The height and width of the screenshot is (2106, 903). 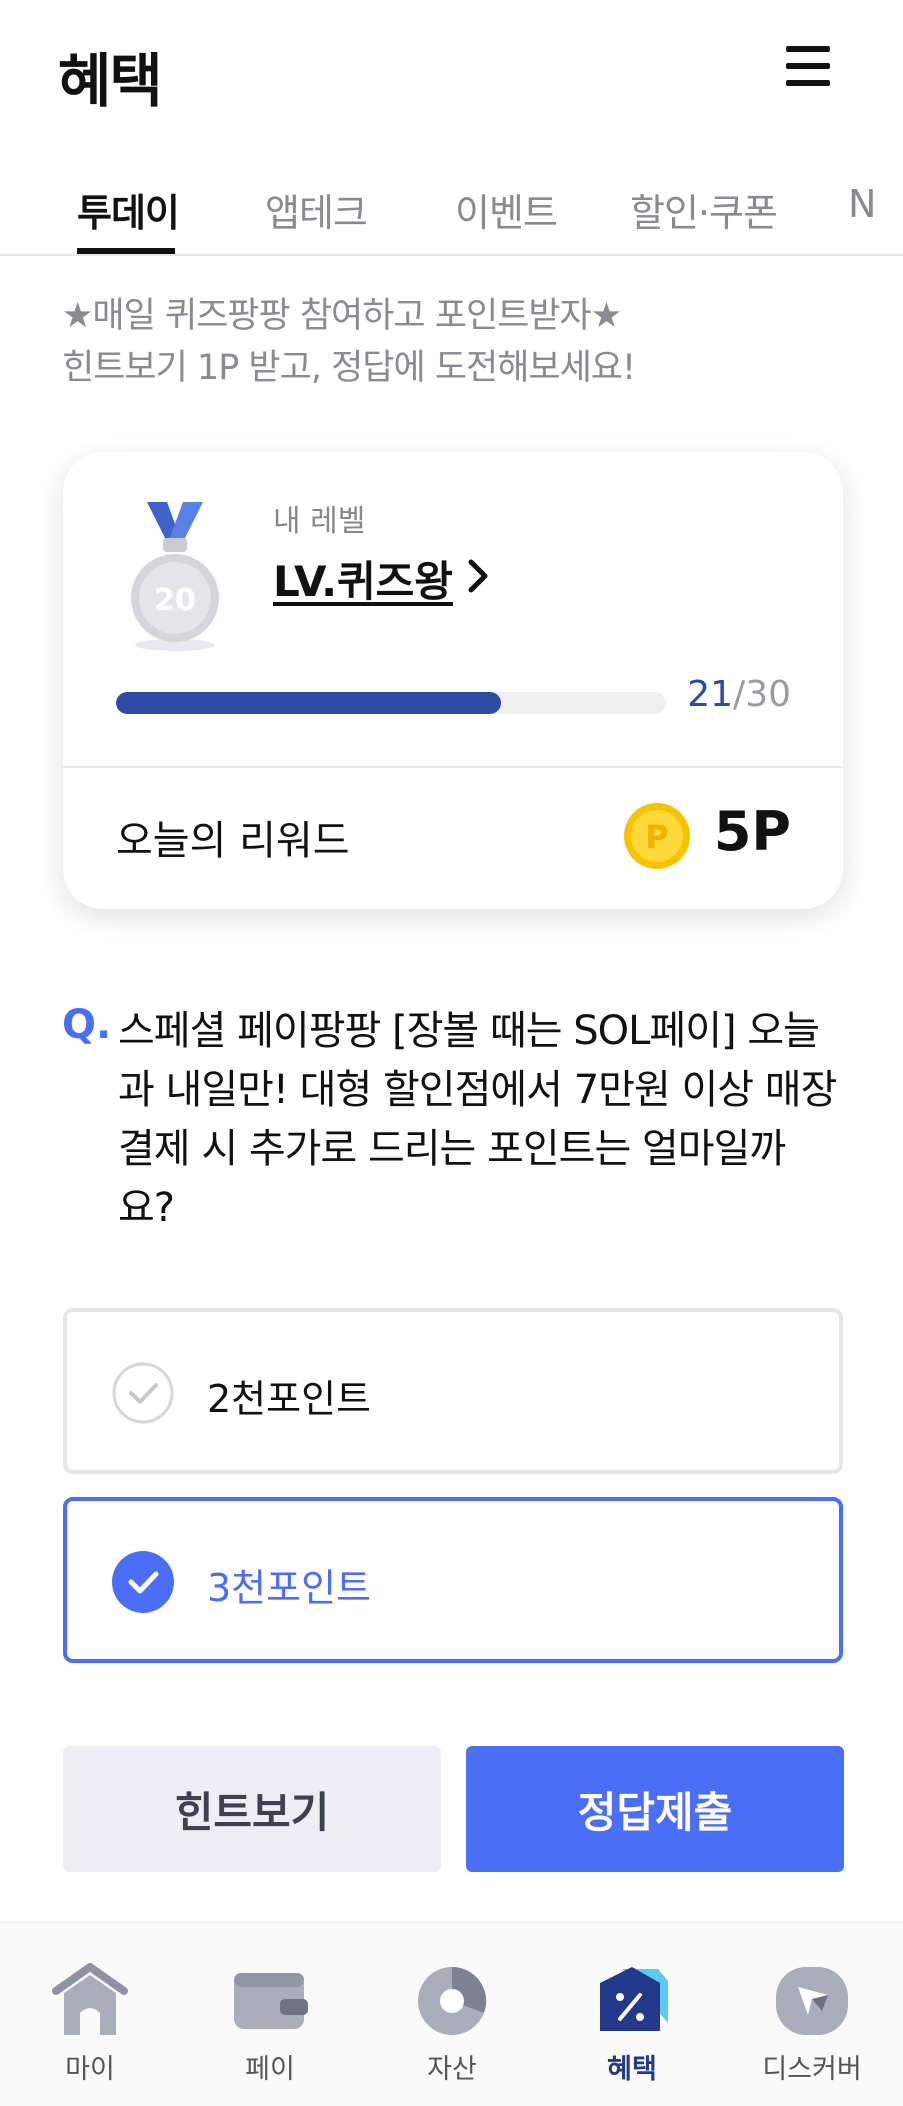 What do you see at coordinates (308, 703) in the screenshot?
I see `level-progress-fill` at bounding box center [308, 703].